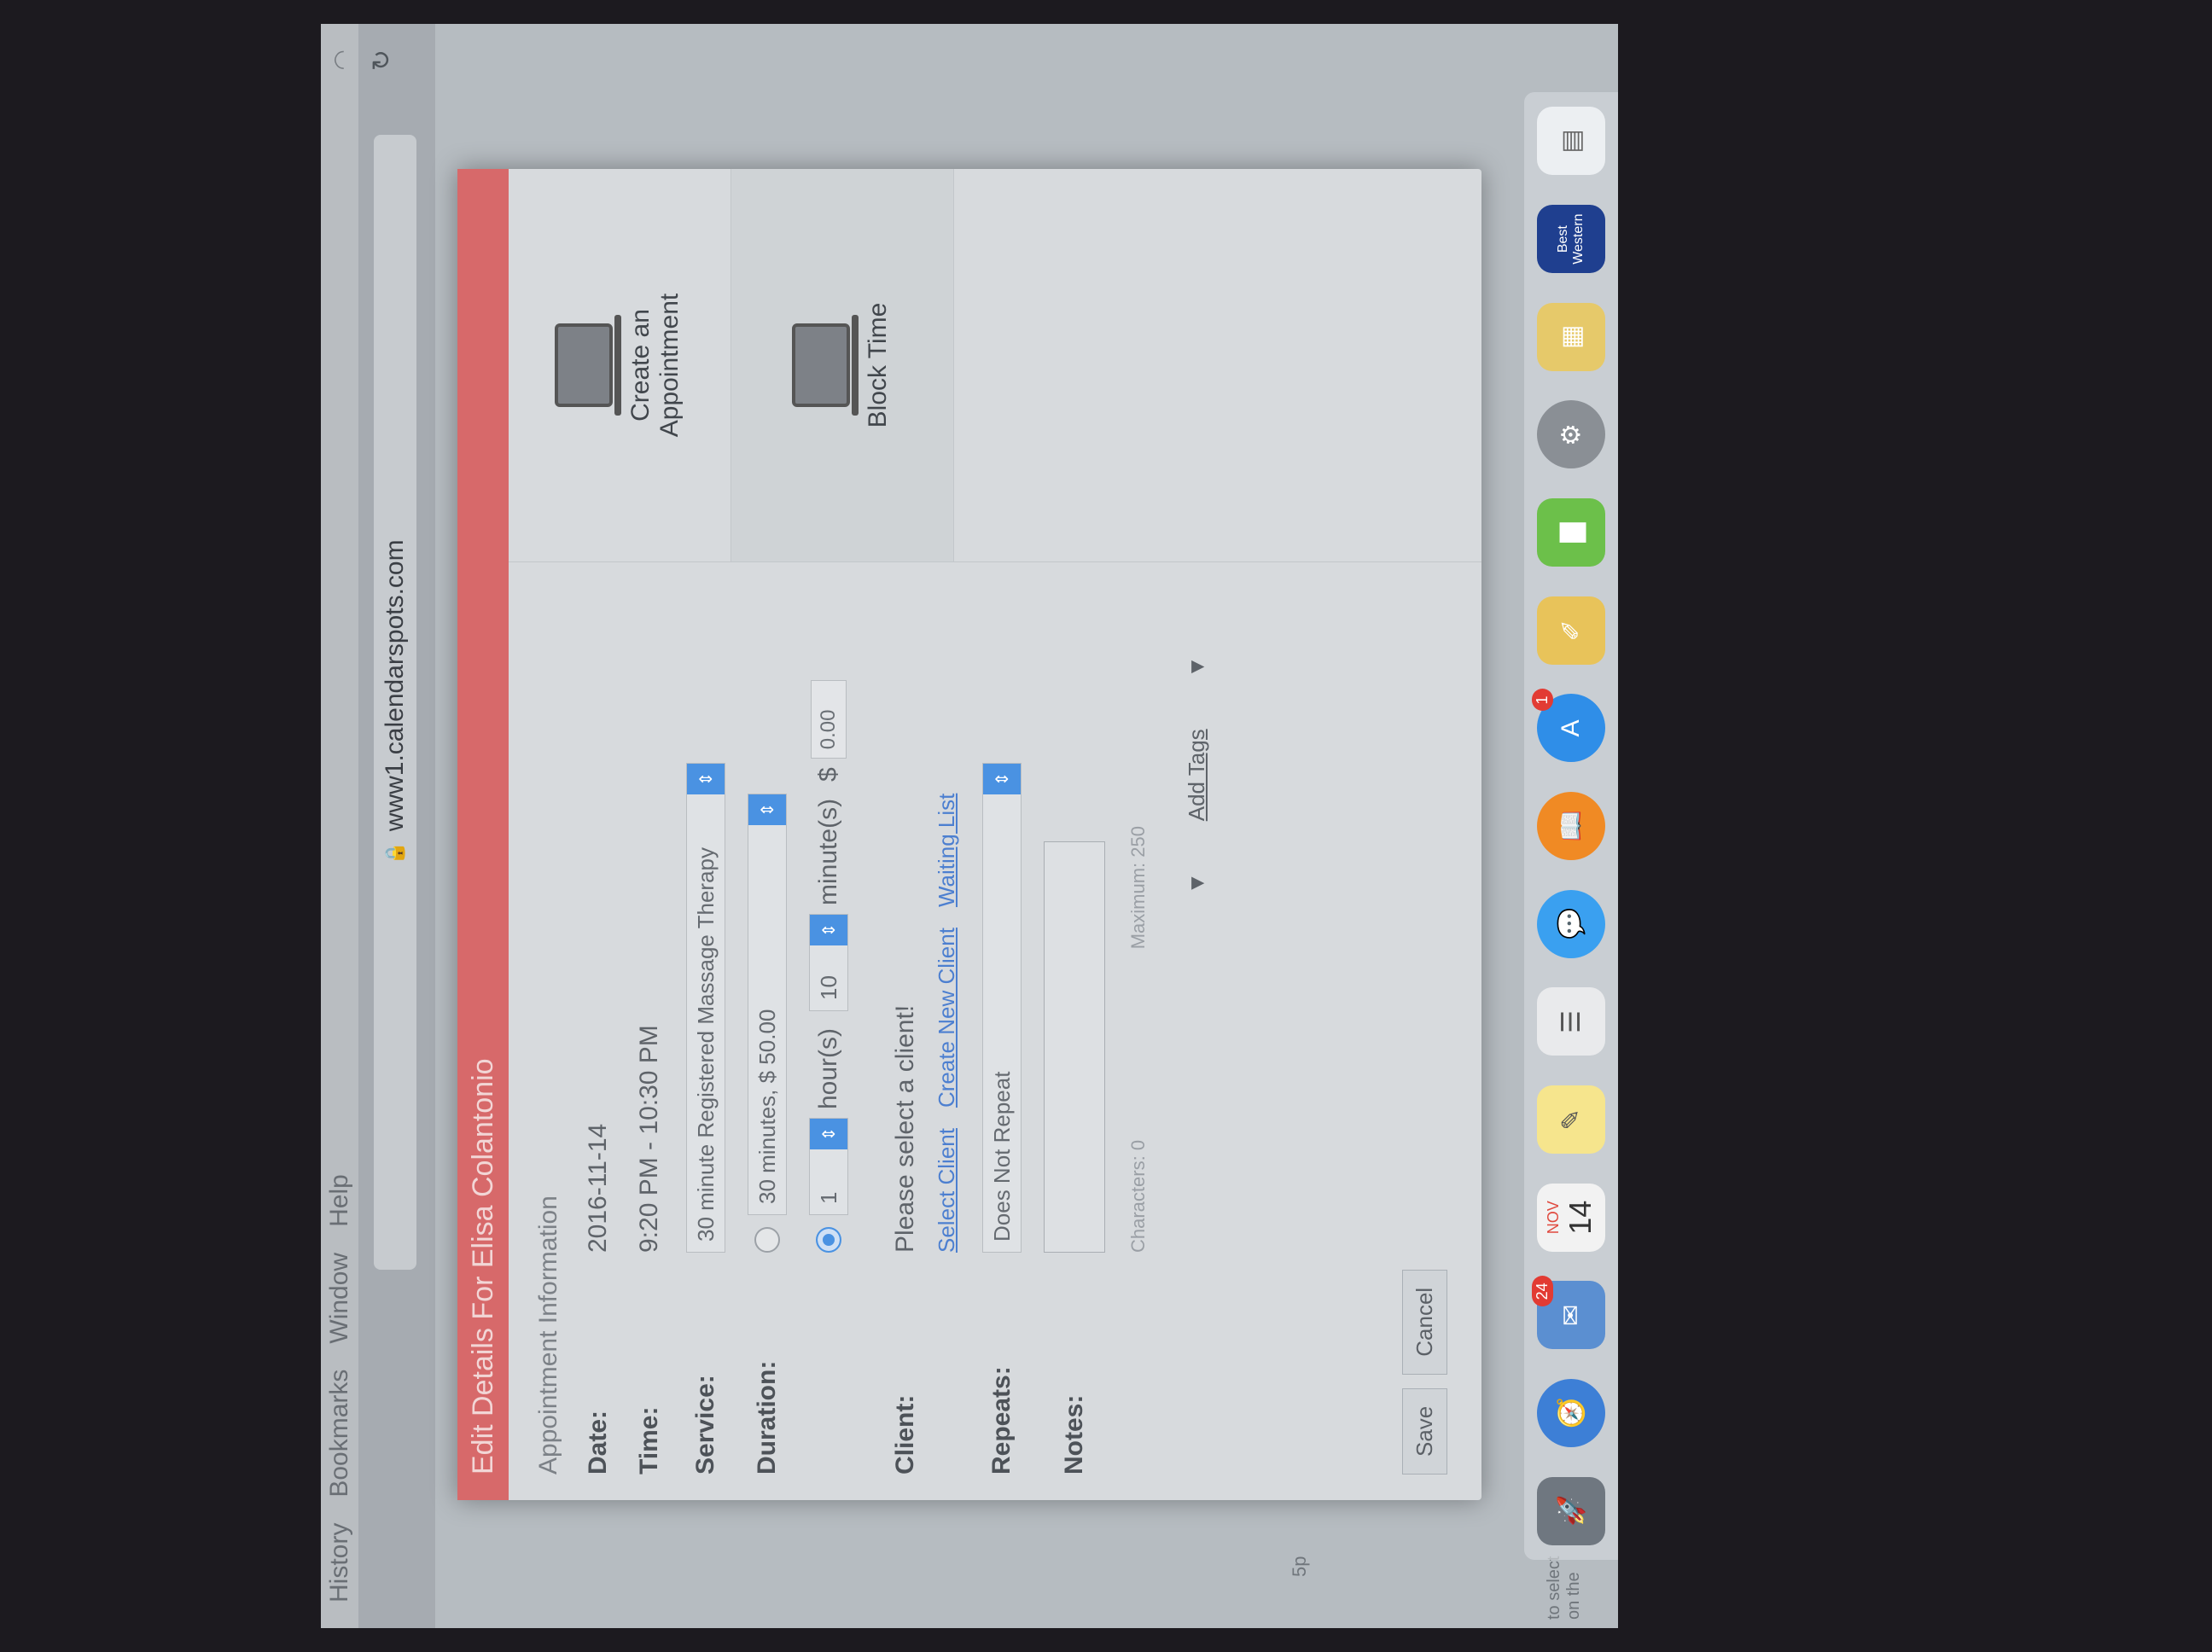 This screenshot has width=2212, height=1652. What do you see at coordinates (584, 365) in the screenshot?
I see `laptop-icon` at bounding box center [584, 365].